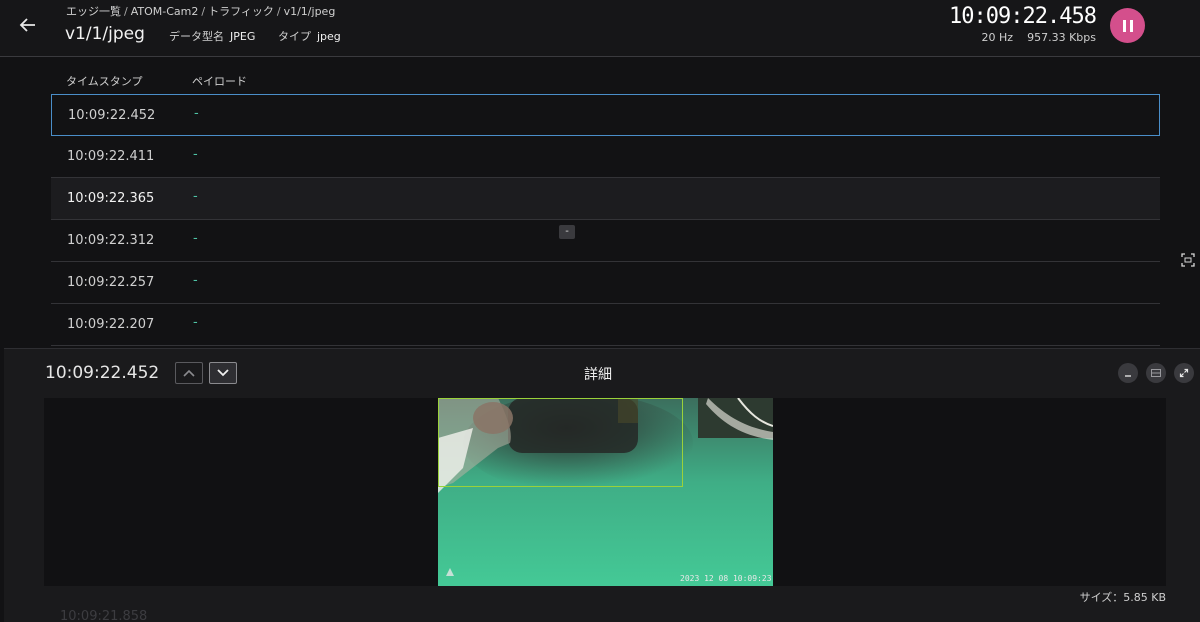 The width and height of the screenshot is (1200, 622). I want to click on datatype-info: データ型名 JPEG, so click(212, 36).